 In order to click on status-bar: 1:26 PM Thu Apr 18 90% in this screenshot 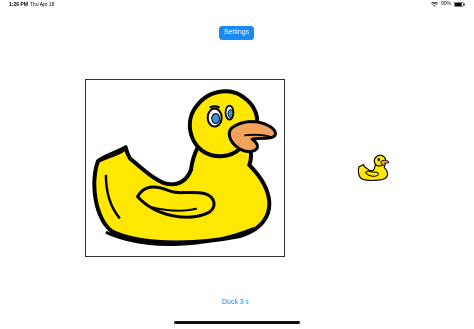, I will do `click(237, 5)`.